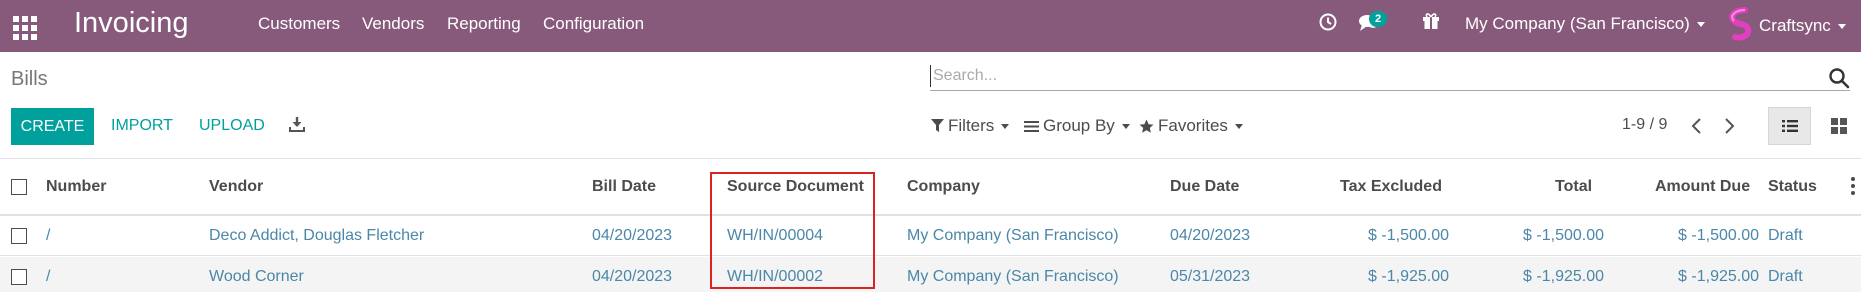 The width and height of the screenshot is (1861, 292). Describe the element at coordinates (1328, 24) in the screenshot. I see `clock-icon` at that location.